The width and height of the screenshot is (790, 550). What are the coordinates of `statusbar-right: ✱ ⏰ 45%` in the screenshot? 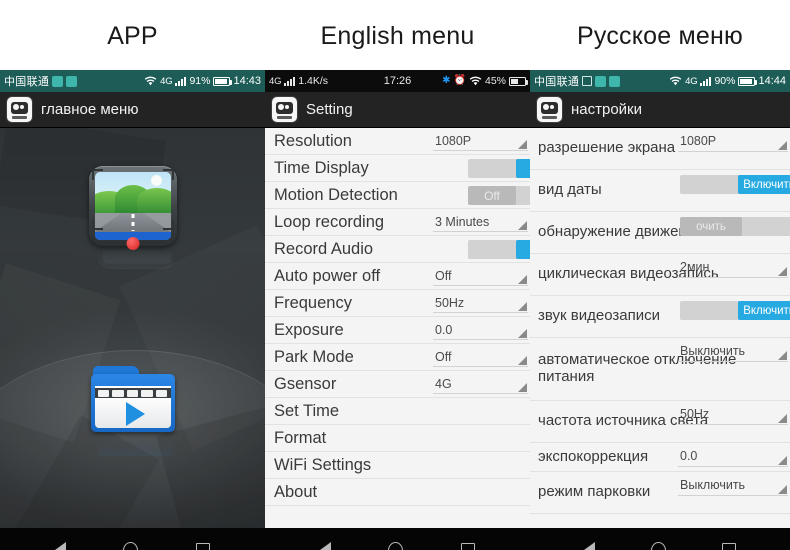 It's located at (485, 81).